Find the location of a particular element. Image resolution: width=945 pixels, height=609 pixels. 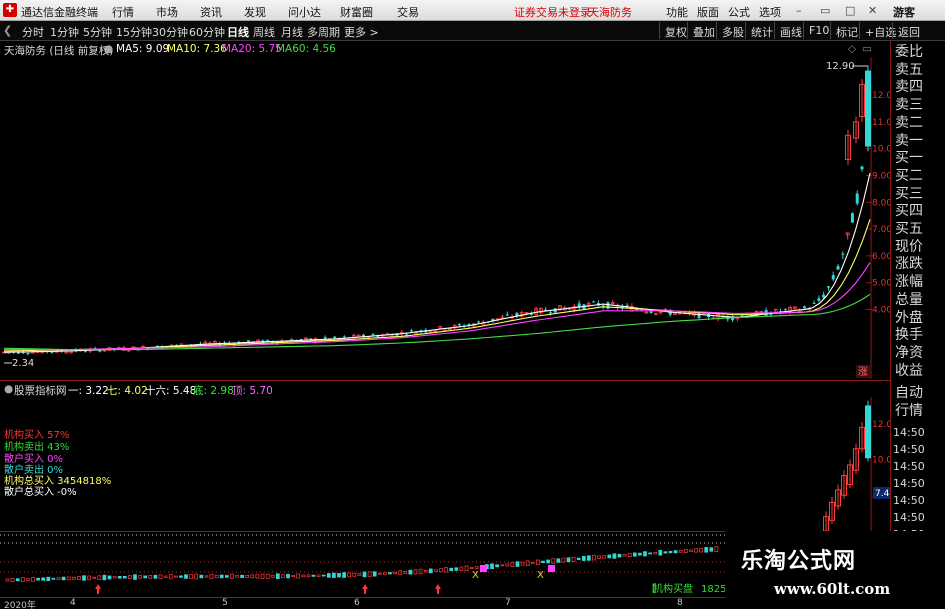

toolbar-back-icon: ❮ is located at coordinates (7, 30).